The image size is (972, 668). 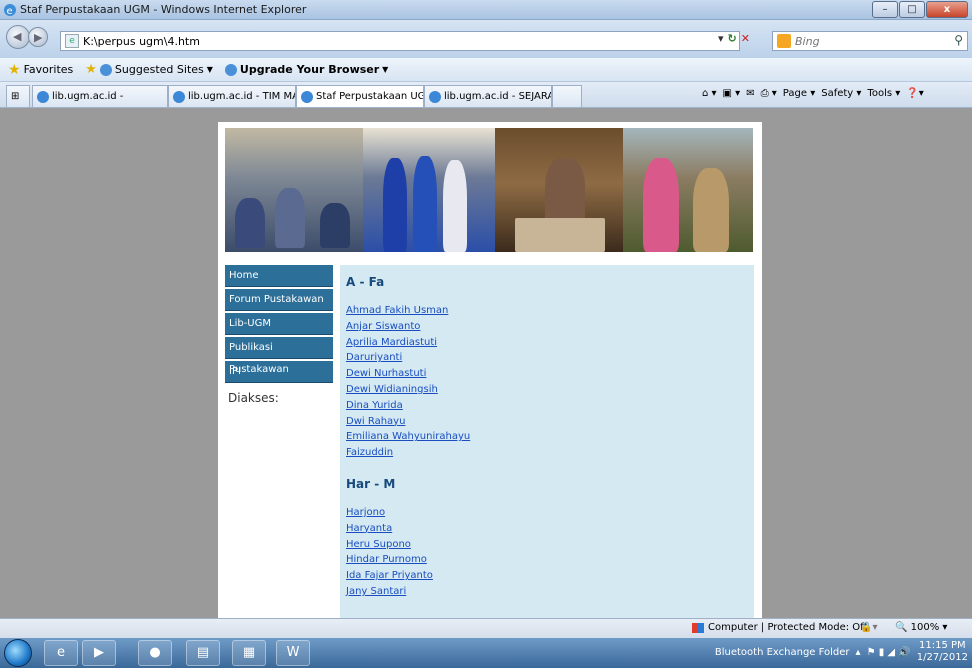 I want to click on tab-staf-perpustakaan: Staf Perpustakaan UGM x, so click(x=360, y=96).